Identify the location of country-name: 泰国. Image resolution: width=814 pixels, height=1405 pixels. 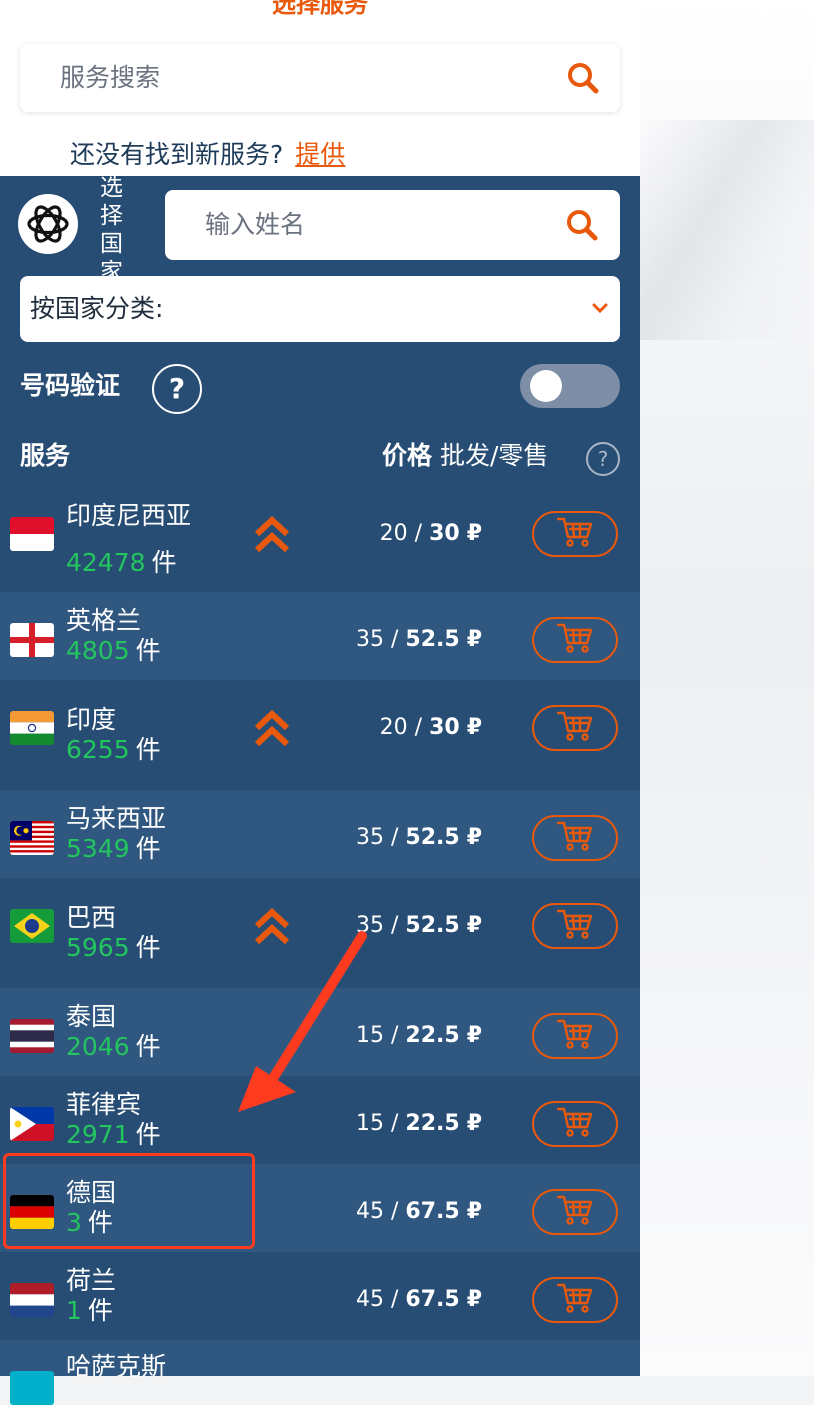
(91, 1016).